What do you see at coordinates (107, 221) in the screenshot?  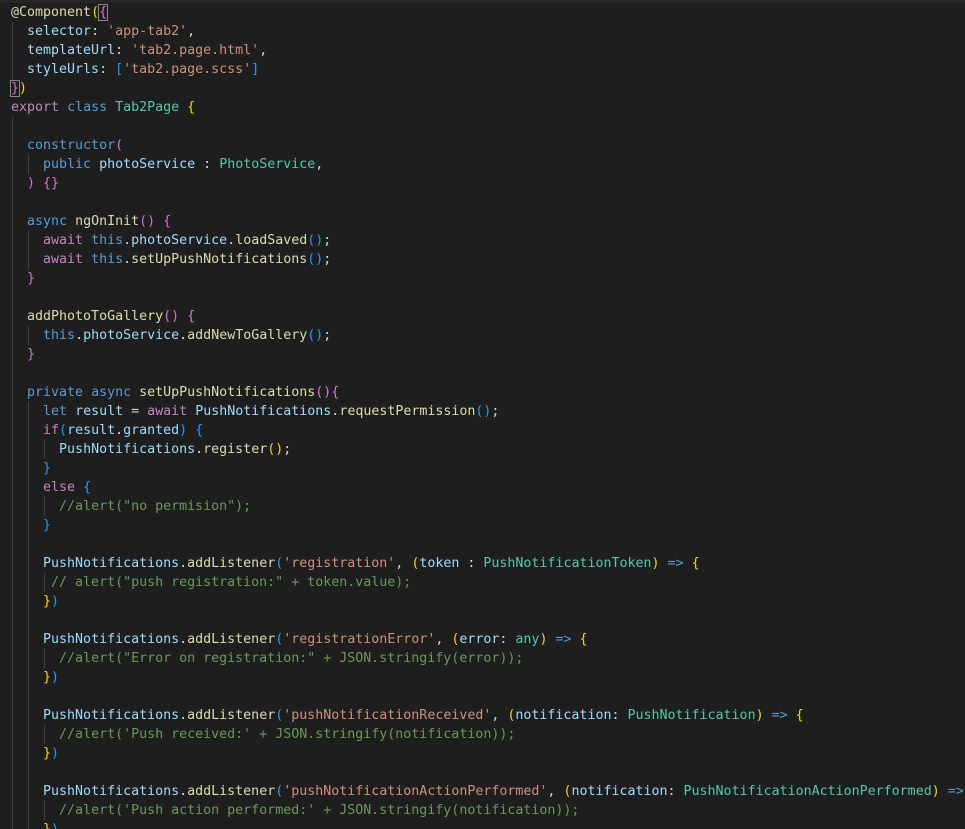 I see `code-token: ngOnInit` at bounding box center [107, 221].